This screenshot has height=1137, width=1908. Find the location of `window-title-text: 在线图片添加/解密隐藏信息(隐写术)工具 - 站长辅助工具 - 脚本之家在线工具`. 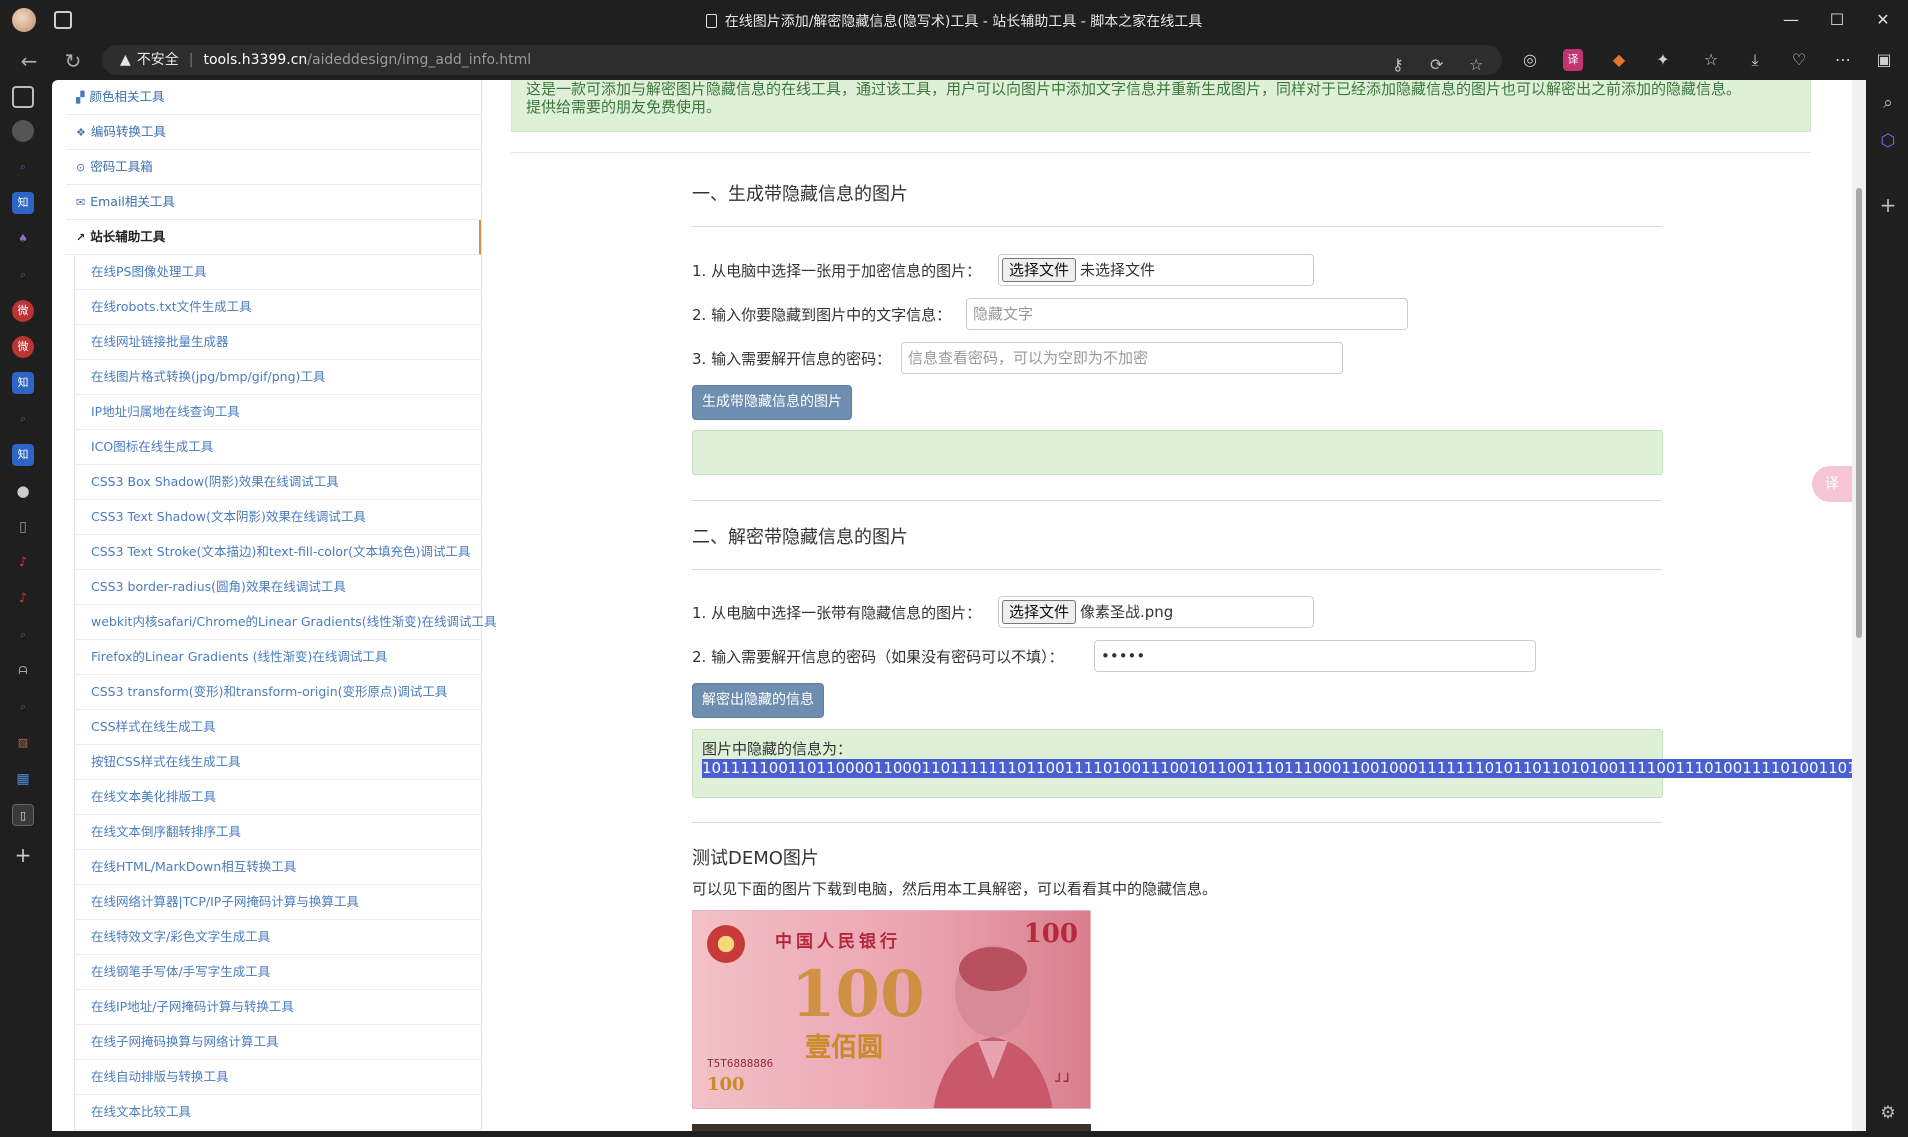

window-title-text: 在线图片添加/解密隐藏信息(隐写术)工具 - 站长辅助工具 - 脚本之家在线工具 is located at coordinates (963, 22).